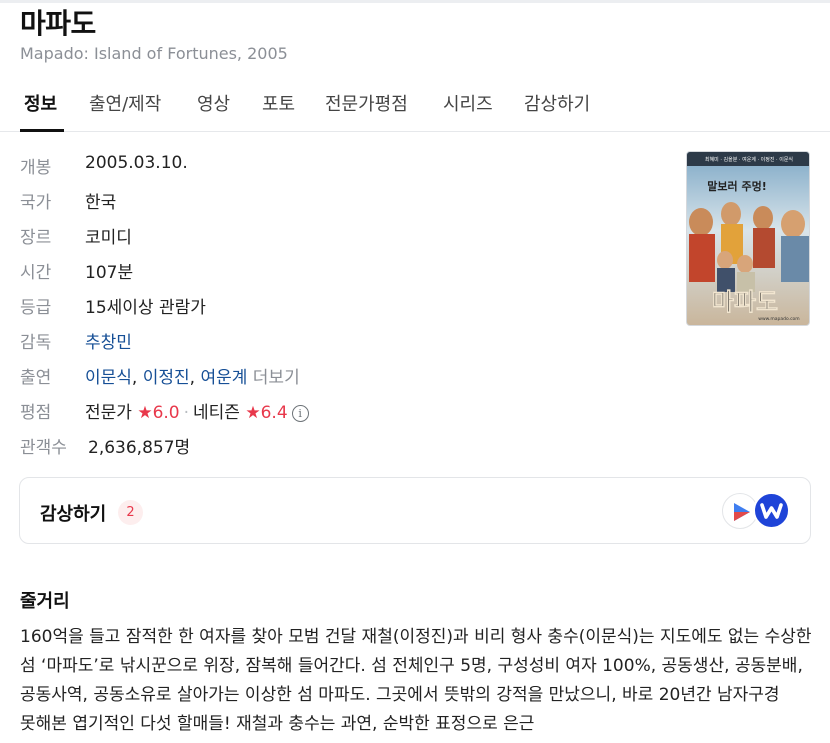 The width and height of the screenshot is (830, 743). What do you see at coordinates (125, 103) in the screenshot?
I see `tab-cast-crew: 출연/제작` at bounding box center [125, 103].